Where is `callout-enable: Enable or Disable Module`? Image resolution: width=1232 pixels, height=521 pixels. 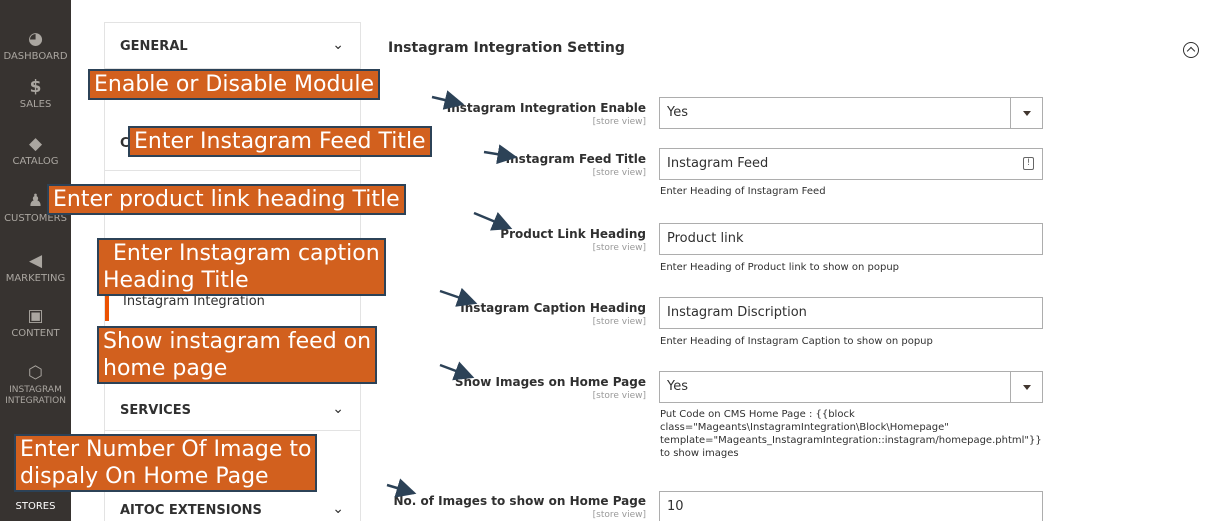
callout-enable: Enable or Disable Module is located at coordinates (234, 84).